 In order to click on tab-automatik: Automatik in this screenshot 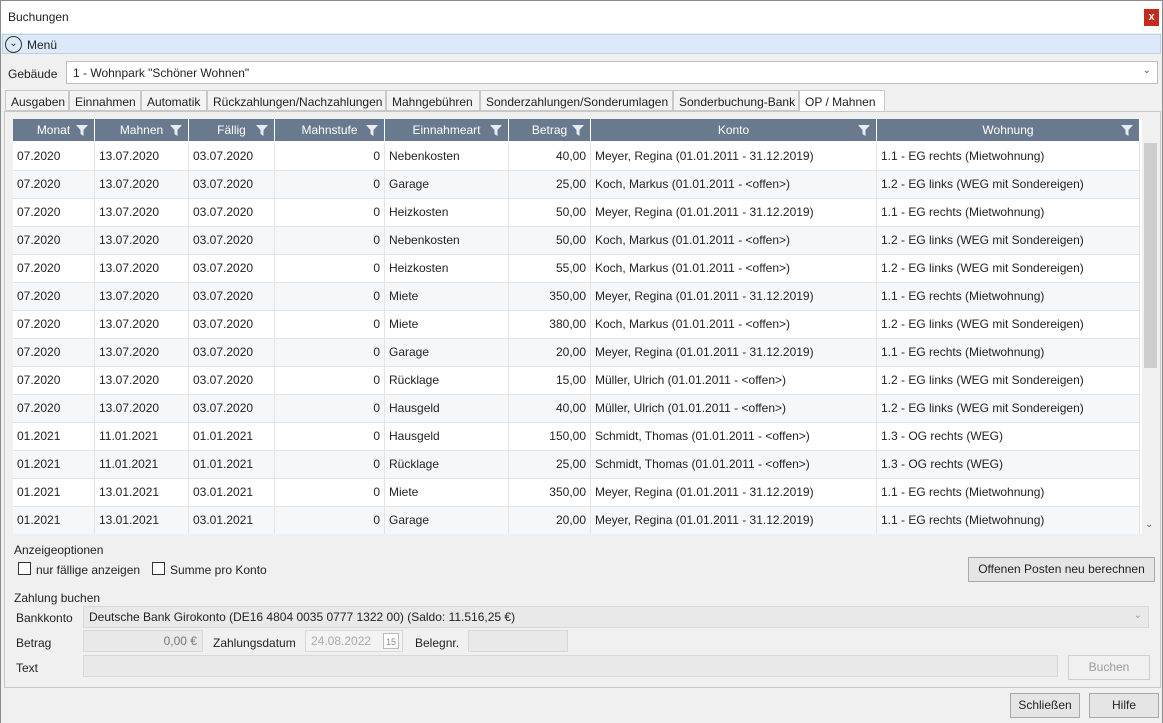, I will do `click(174, 100)`.